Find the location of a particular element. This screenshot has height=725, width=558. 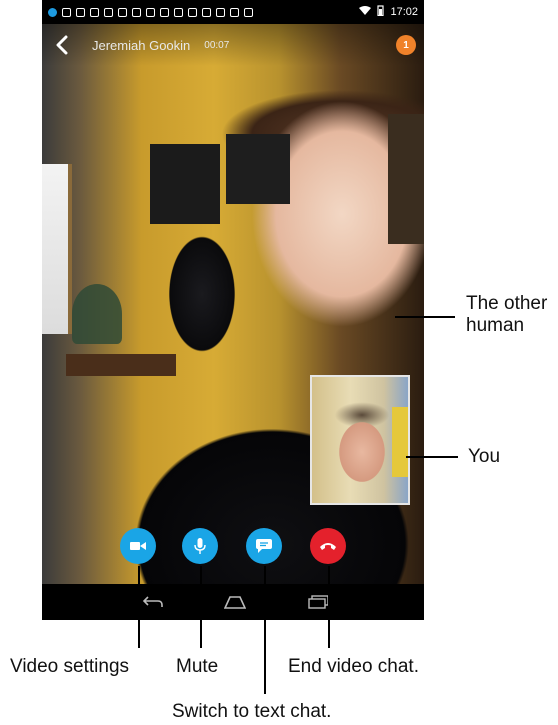

call-header: Jeremiah Gookin 00:07 1 is located at coordinates (233, 45).